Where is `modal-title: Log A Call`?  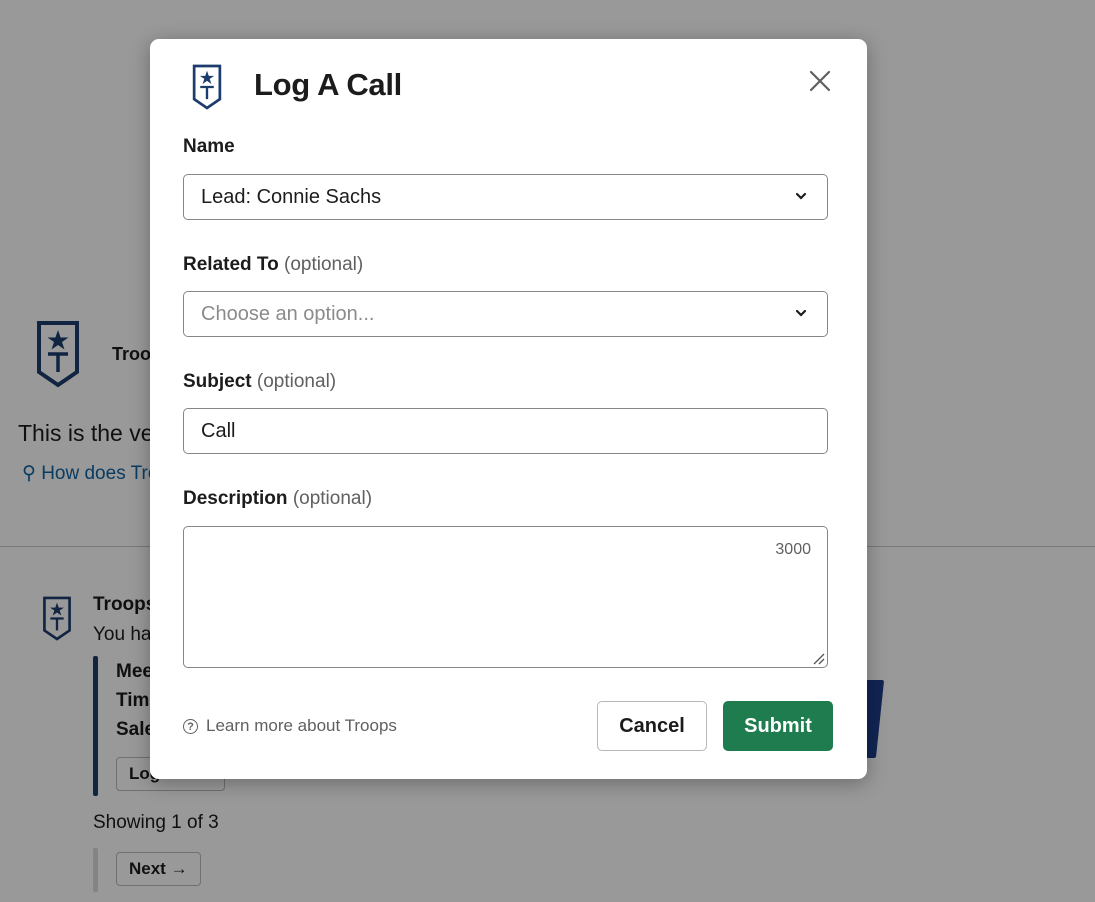 modal-title: Log A Call is located at coordinates (328, 84).